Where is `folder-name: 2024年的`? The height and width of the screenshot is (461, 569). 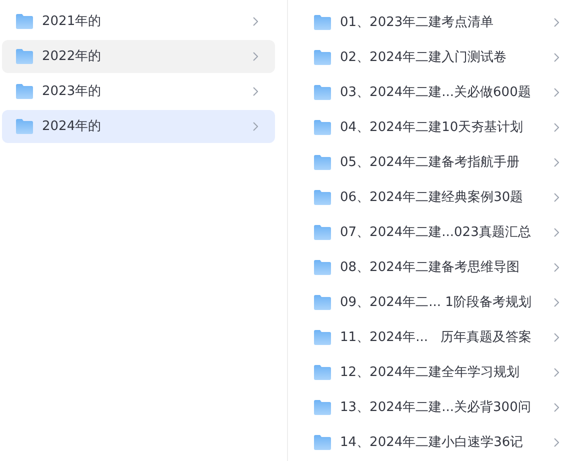 folder-name: 2024年的 is located at coordinates (72, 127).